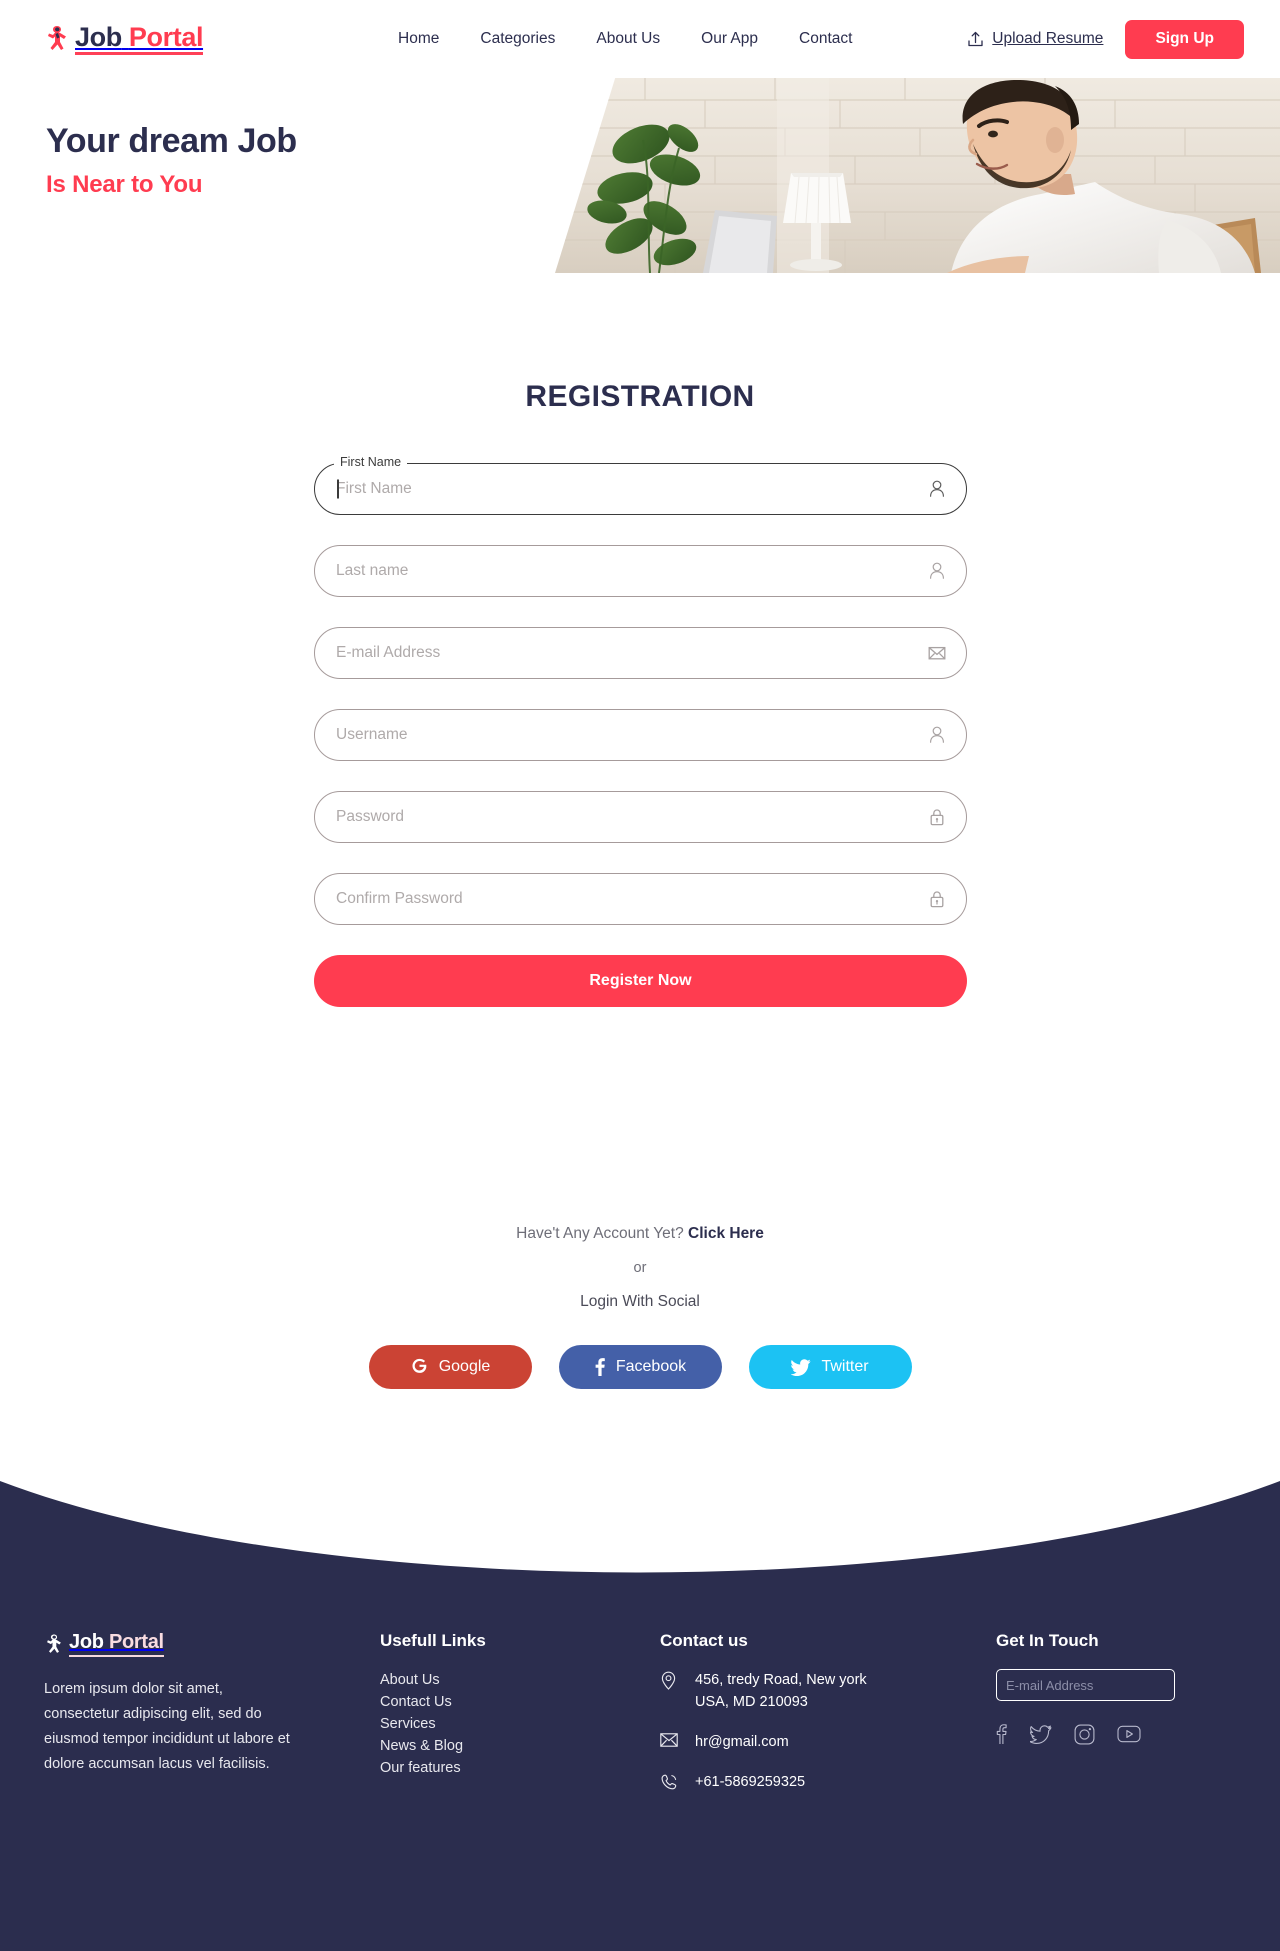 The height and width of the screenshot is (1951, 1280). I want to click on header-actions: Upload Resume Sign Up, so click(1105, 39).